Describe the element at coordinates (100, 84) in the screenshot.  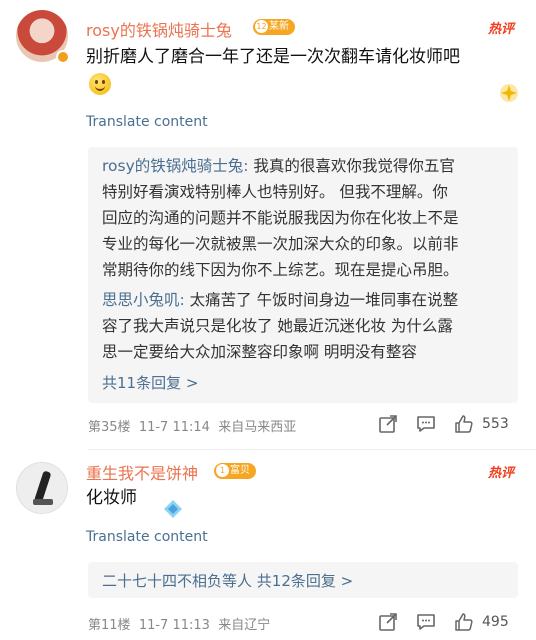
I see `smile-emoji-icon` at that location.